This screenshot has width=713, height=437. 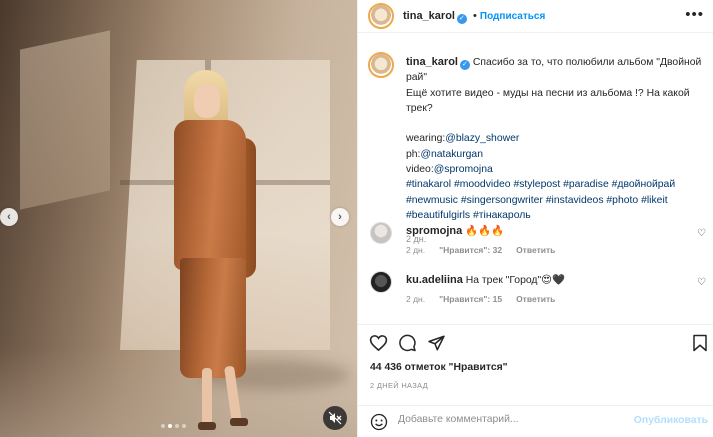 I want to click on next-slide-button: ›, so click(x=340, y=217).